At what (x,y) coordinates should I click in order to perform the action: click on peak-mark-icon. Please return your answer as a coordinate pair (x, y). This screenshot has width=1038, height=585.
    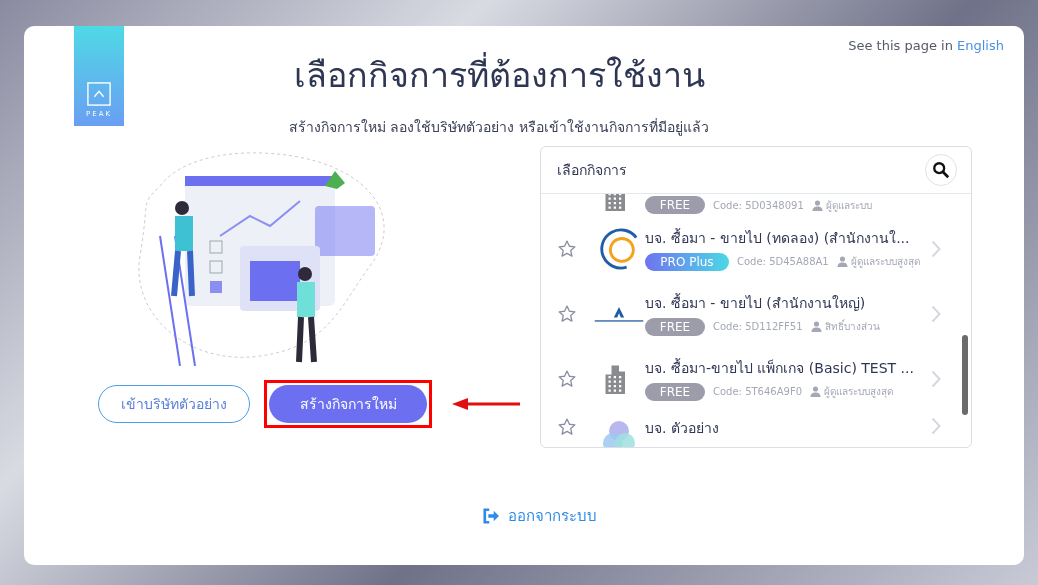
    Looking at the image, I should click on (99, 94).